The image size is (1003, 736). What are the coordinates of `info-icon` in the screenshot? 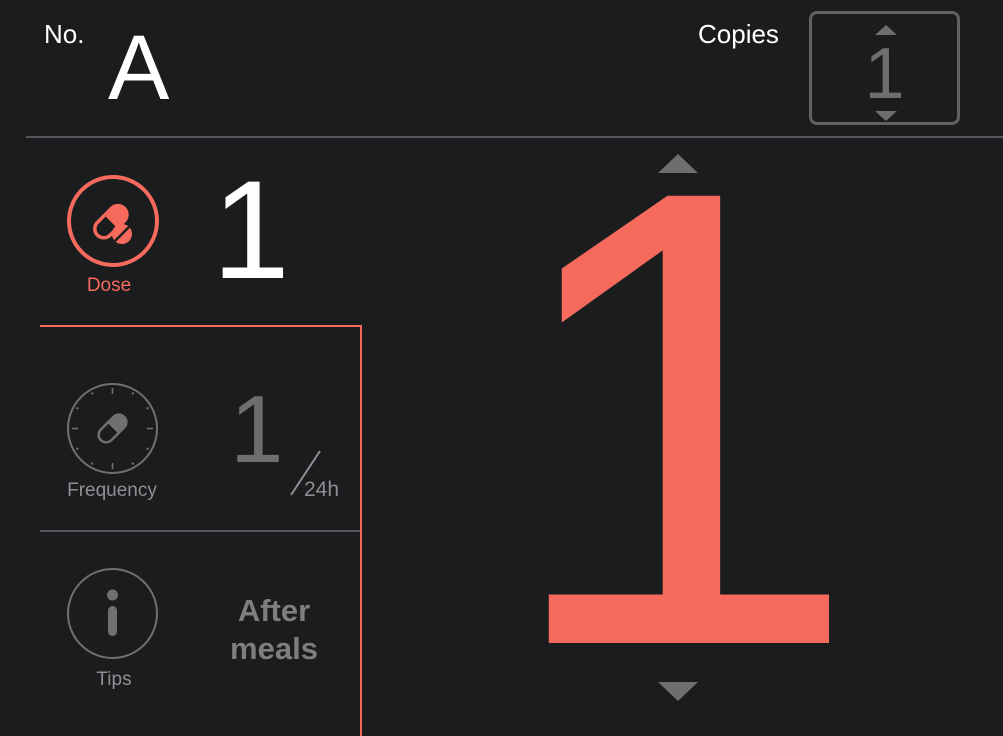 It's located at (112, 612).